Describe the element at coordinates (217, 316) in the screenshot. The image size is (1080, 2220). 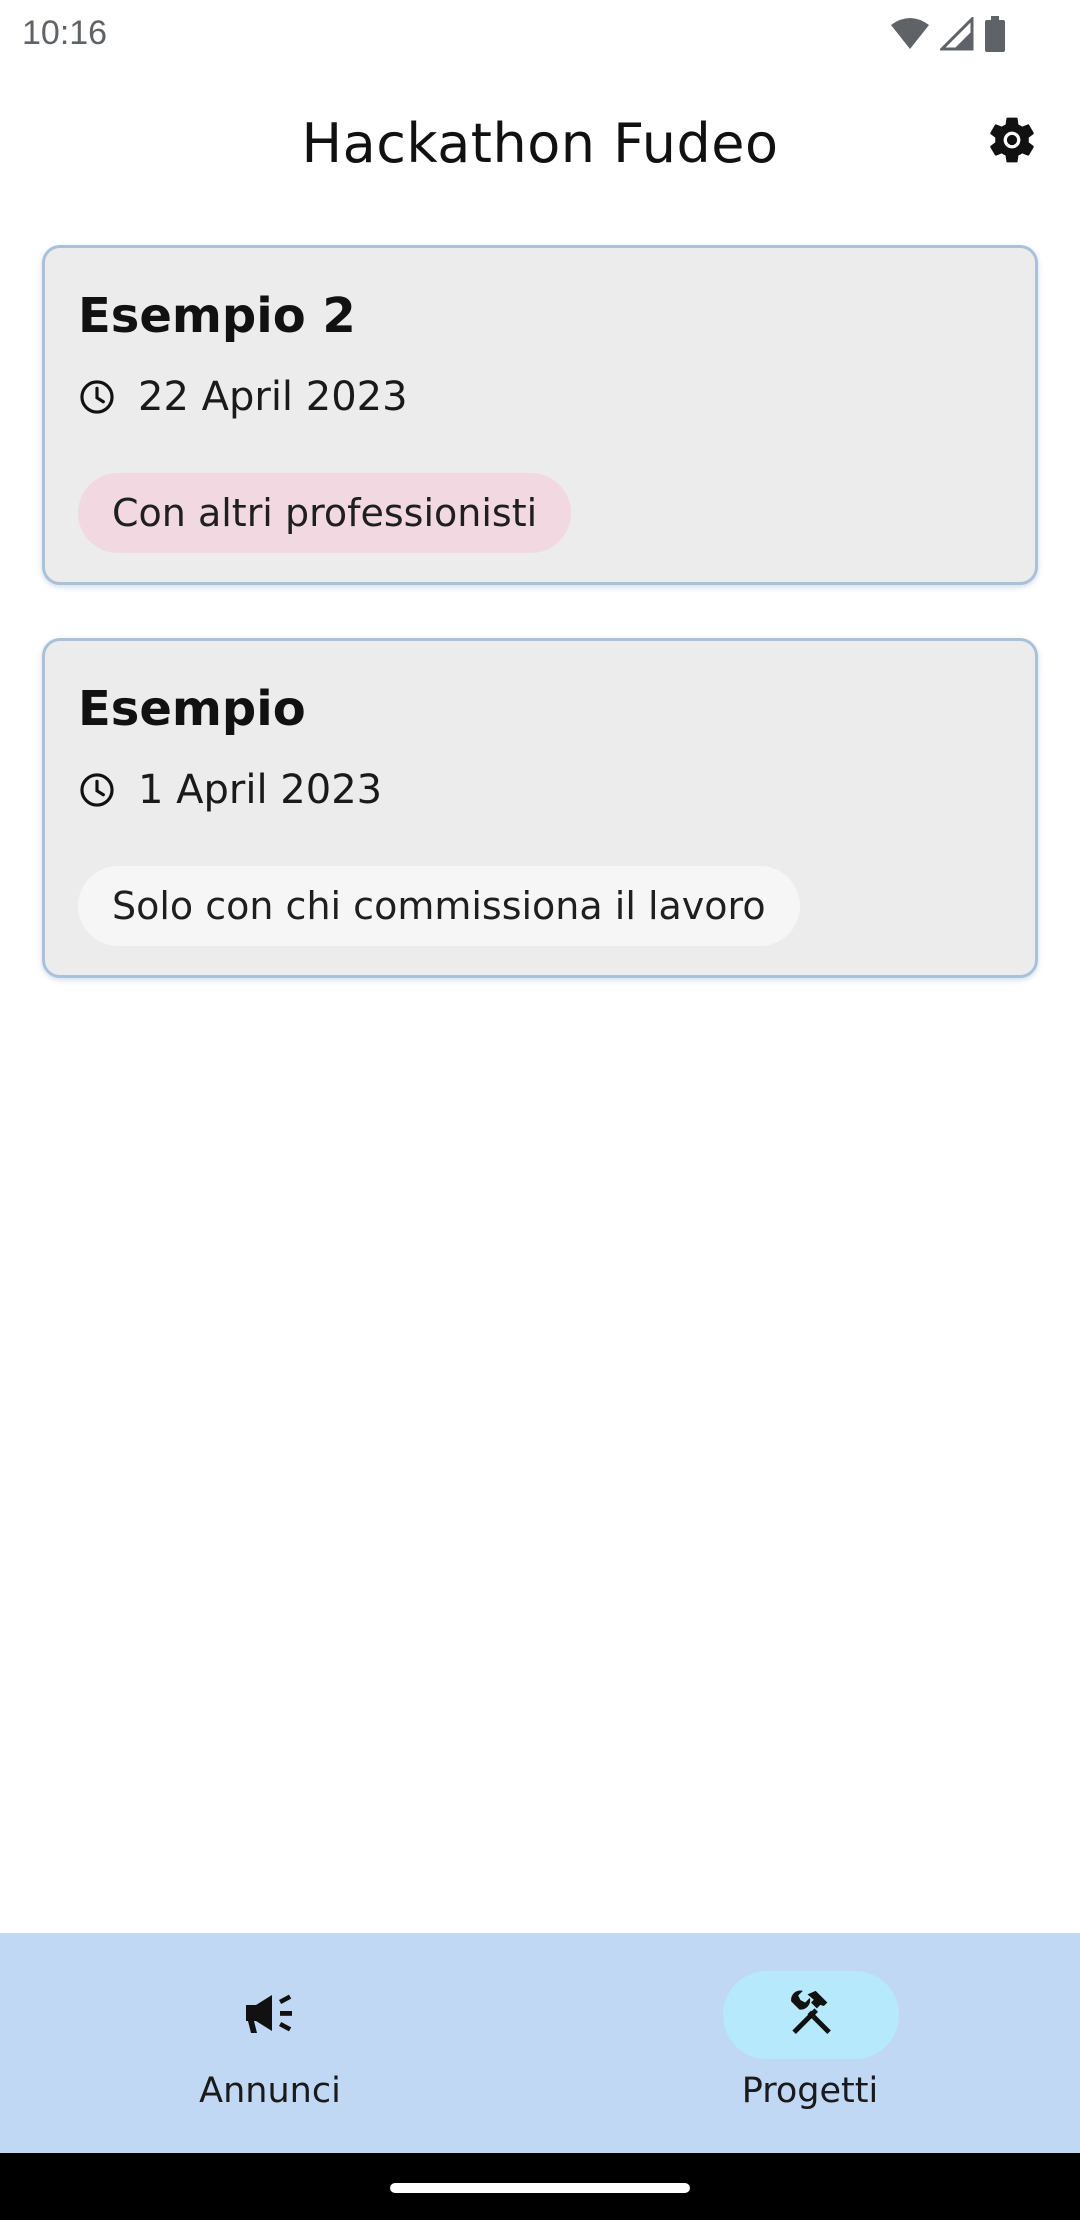
I see `project-title: Esempio 2` at that location.